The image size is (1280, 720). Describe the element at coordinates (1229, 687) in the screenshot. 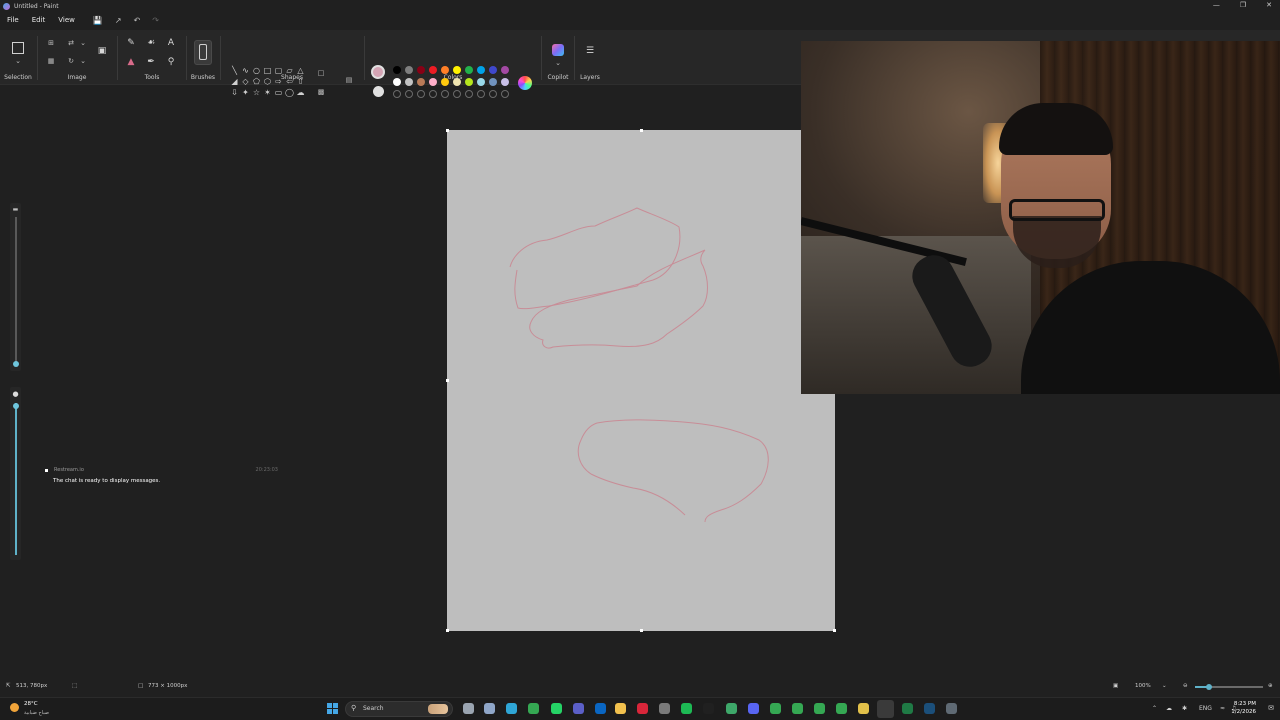

I see `zoom-slider` at that location.